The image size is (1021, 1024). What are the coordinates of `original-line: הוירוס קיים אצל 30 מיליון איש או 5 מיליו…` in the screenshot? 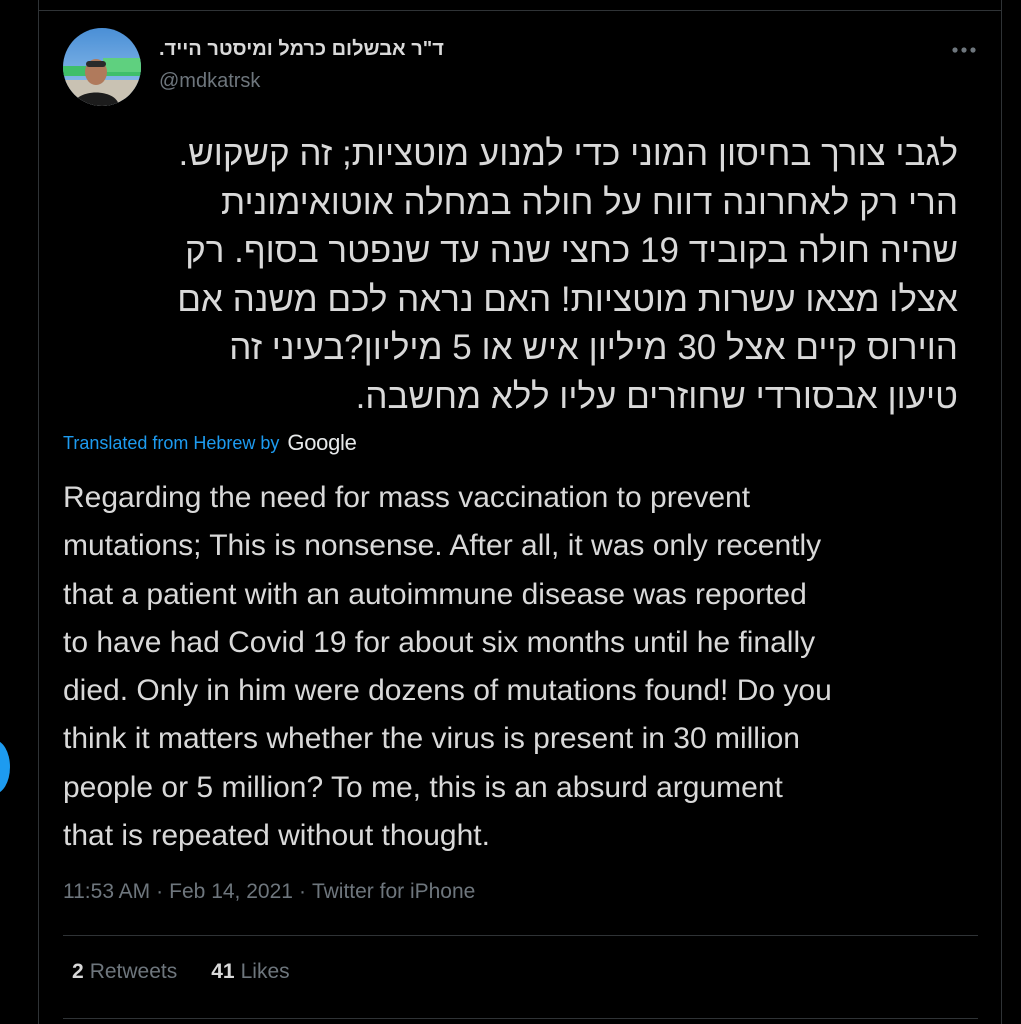 It's located at (593, 347).